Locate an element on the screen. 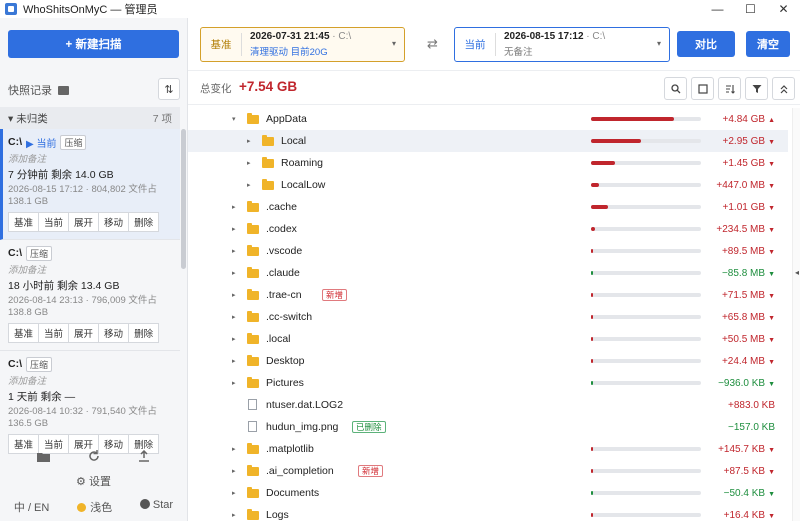 This screenshot has width=800, height=521. row-name: LocalLow is located at coordinates (303, 185).